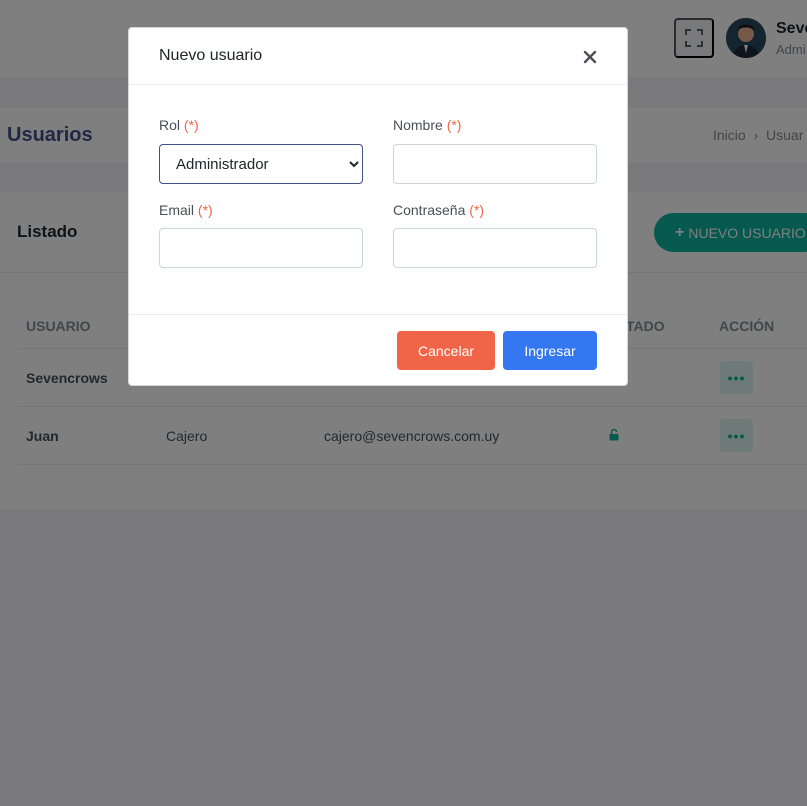 The height and width of the screenshot is (806, 807). I want to click on password-label: Contraseña (*), so click(438, 210).